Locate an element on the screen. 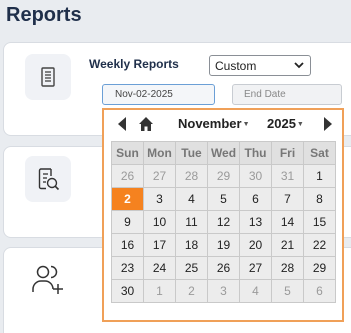 The image size is (351, 333). day-cell-other-month: 4 is located at coordinates (255, 291).